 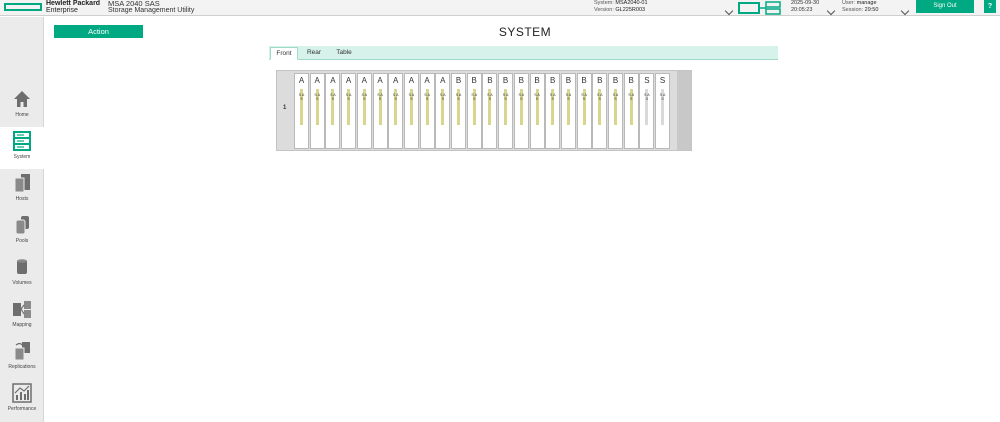 What do you see at coordinates (22, 190) in the screenshot?
I see `sidebar-item-hosts: Hosts` at bounding box center [22, 190].